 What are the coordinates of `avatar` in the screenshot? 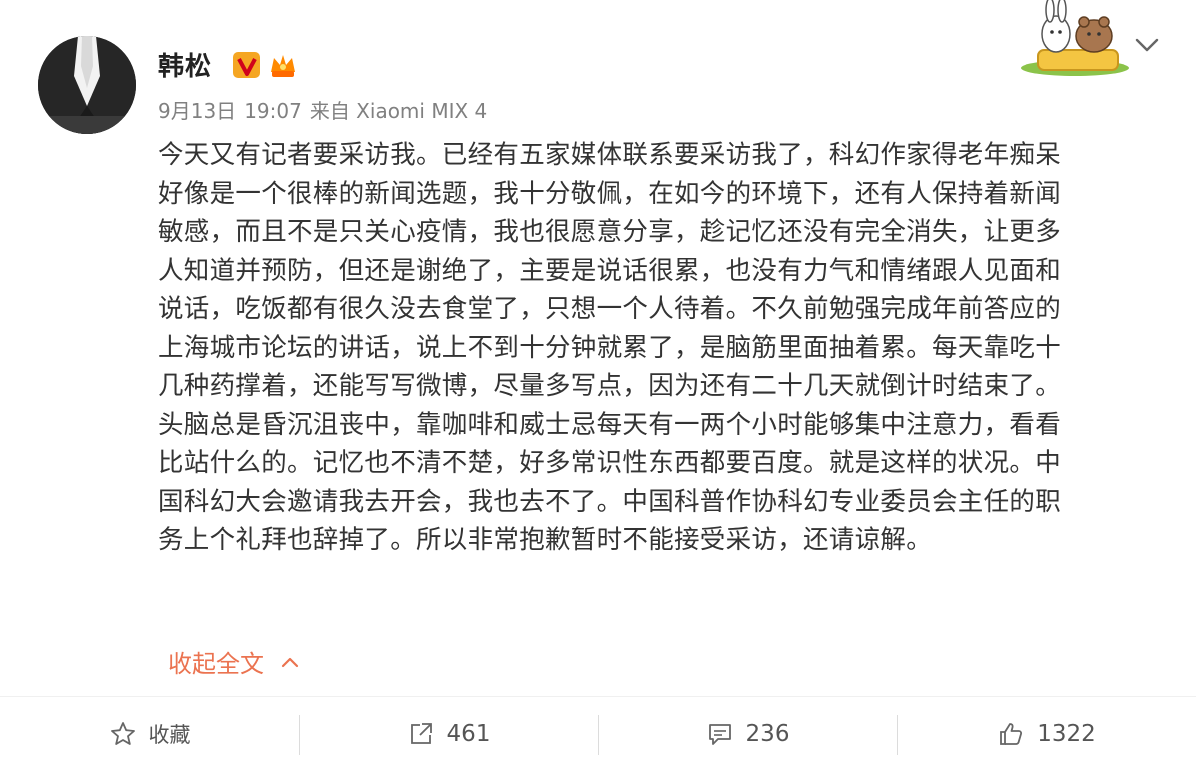 It's located at (87, 85).